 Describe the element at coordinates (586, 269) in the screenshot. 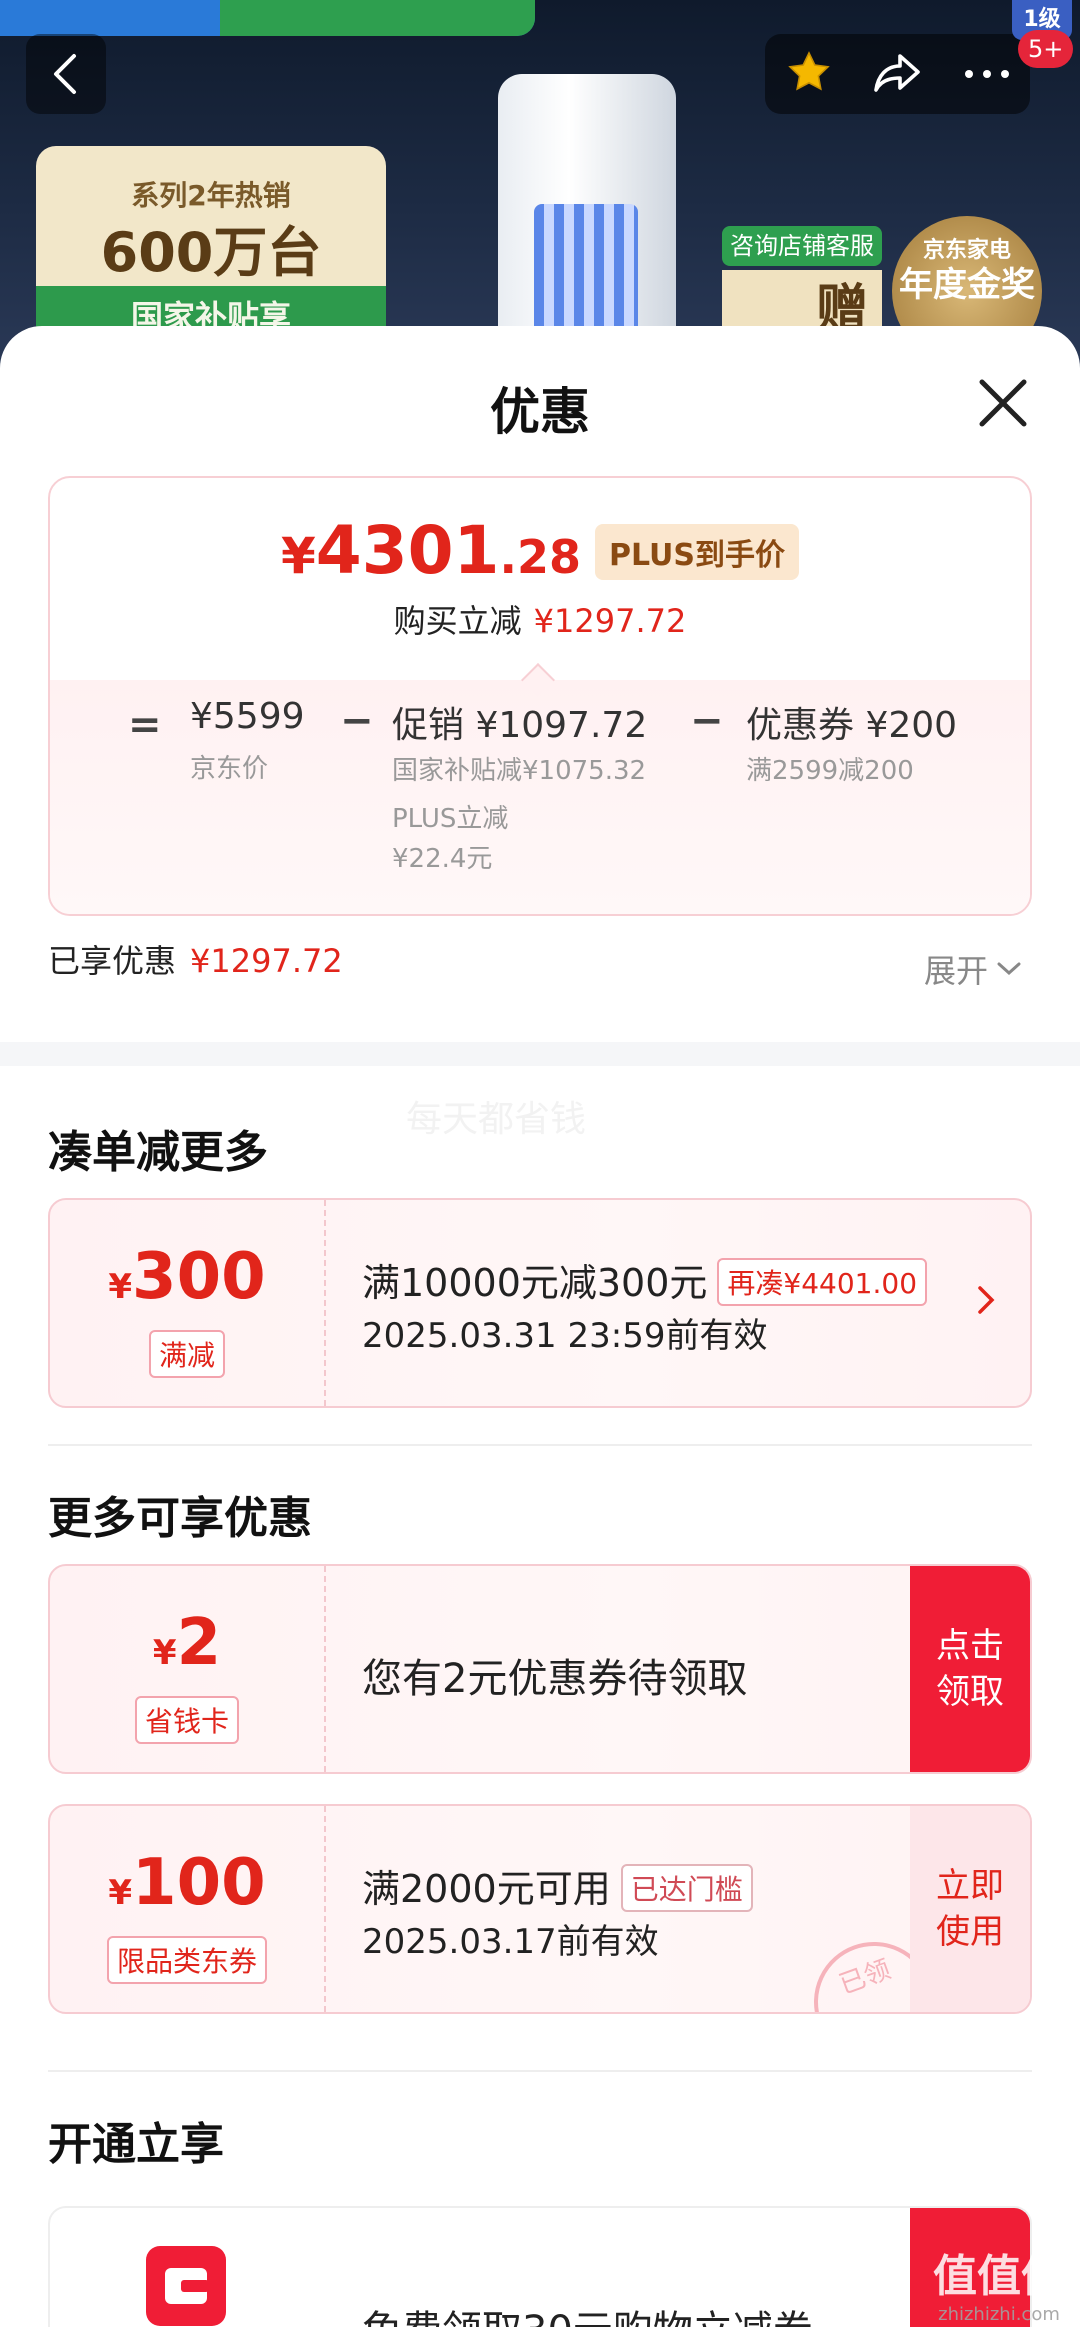

I see `product-grille` at that location.